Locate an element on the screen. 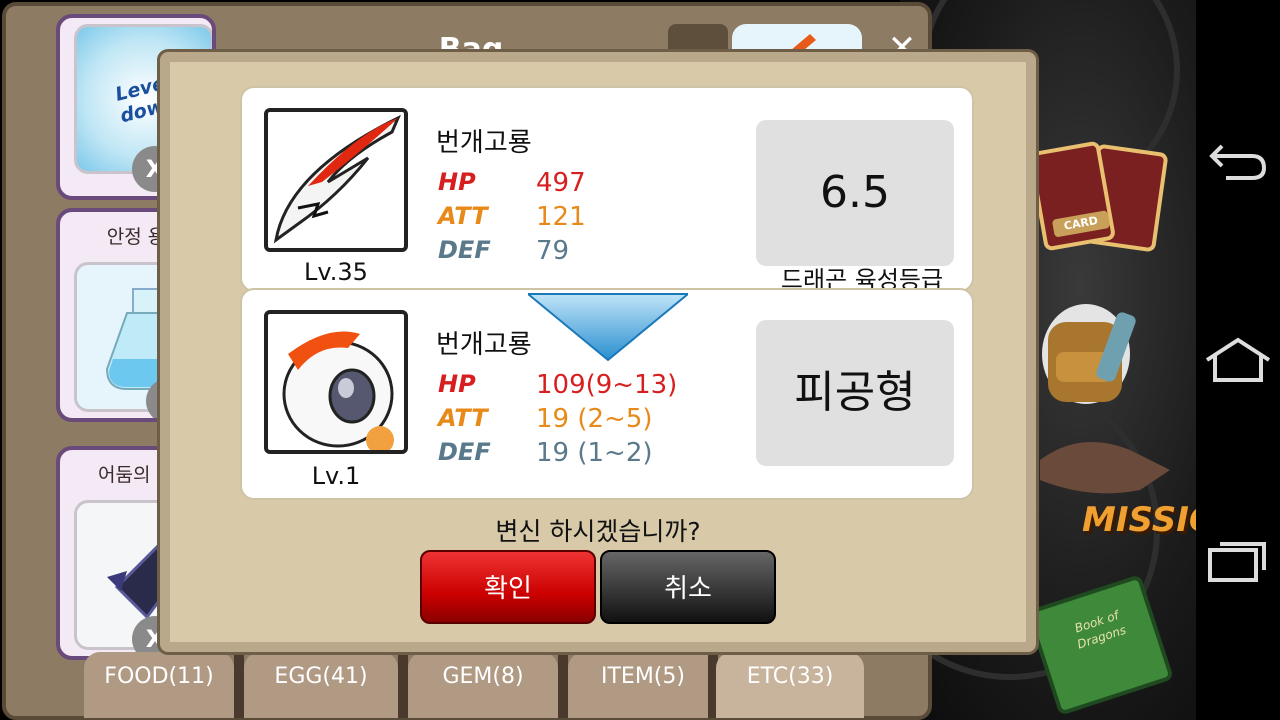  grade-value-box: 6.5 is located at coordinates (855, 193).